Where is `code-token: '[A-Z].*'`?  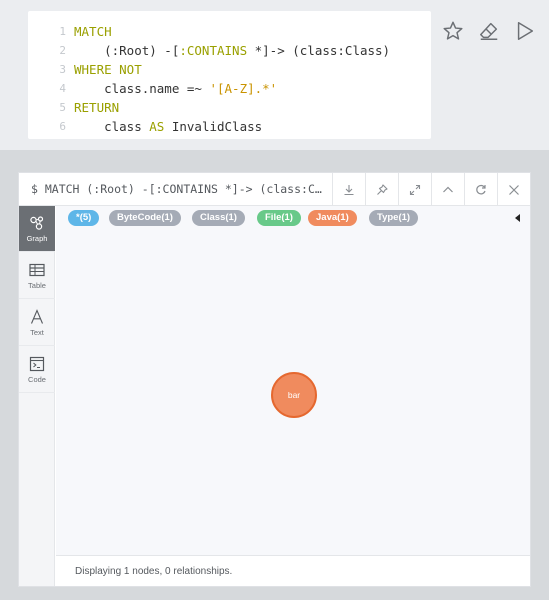
code-token: '[A-Z].*' is located at coordinates (243, 88).